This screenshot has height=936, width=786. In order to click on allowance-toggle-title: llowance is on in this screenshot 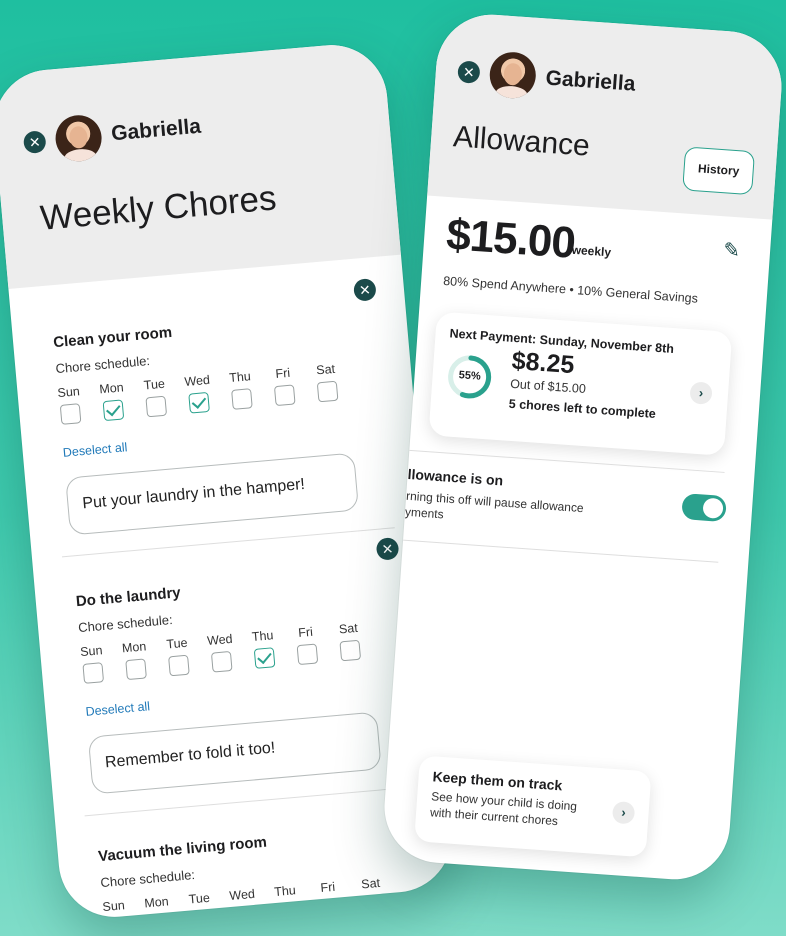, I will do `click(455, 477)`.